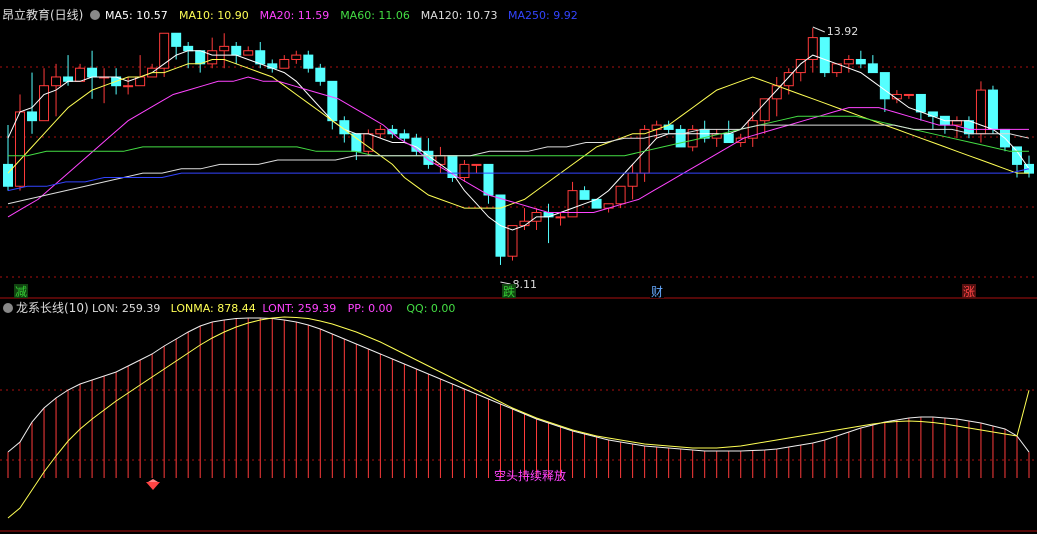 The width and height of the screenshot is (1037, 534). Describe the element at coordinates (375, 15) in the screenshot. I see `ma-label-ma60: MA60: 11.06` at that location.